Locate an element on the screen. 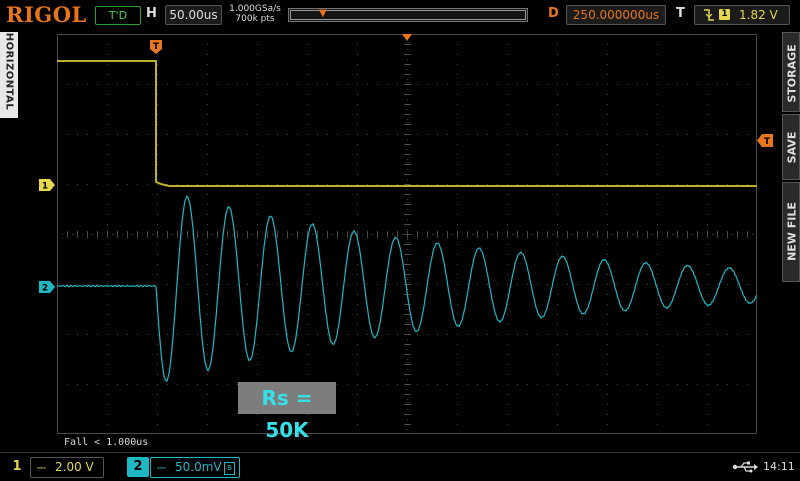 The width and height of the screenshot is (800, 481). horizontal-menu-tab: HORIZONTAL is located at coordinates (9, 75).